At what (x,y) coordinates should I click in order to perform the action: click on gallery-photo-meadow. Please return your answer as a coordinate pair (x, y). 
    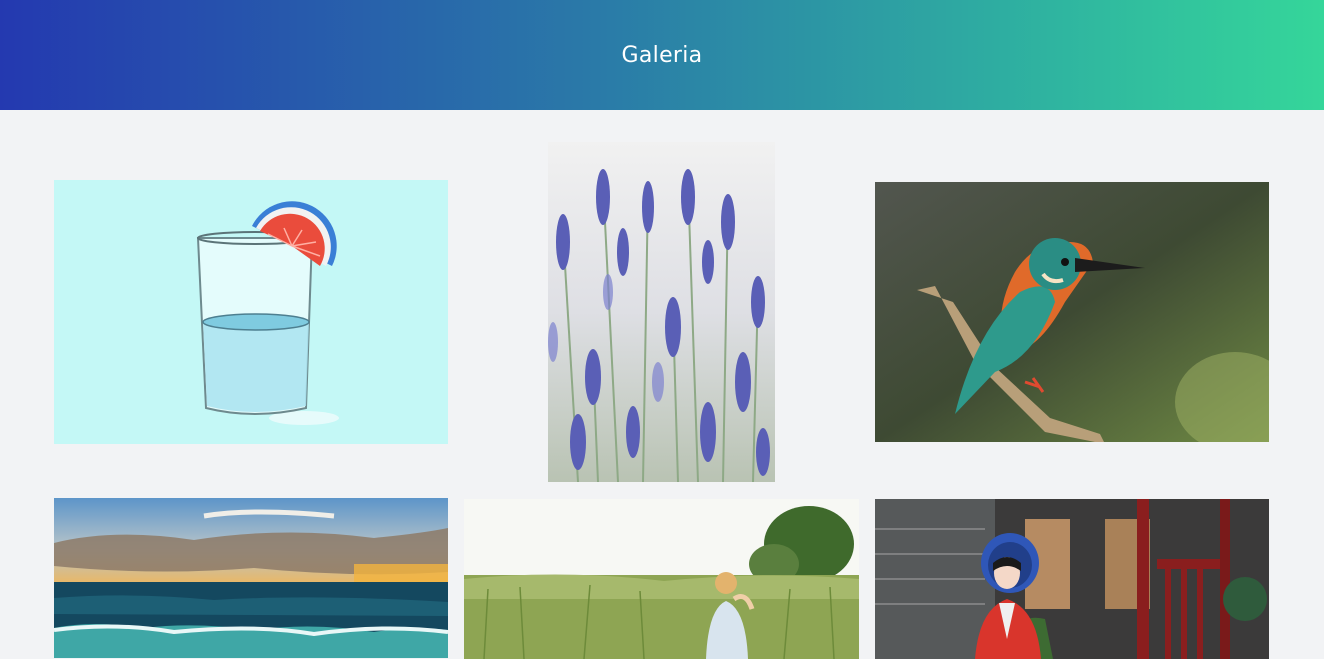
    Looking at the image, I should click on (661, 579).